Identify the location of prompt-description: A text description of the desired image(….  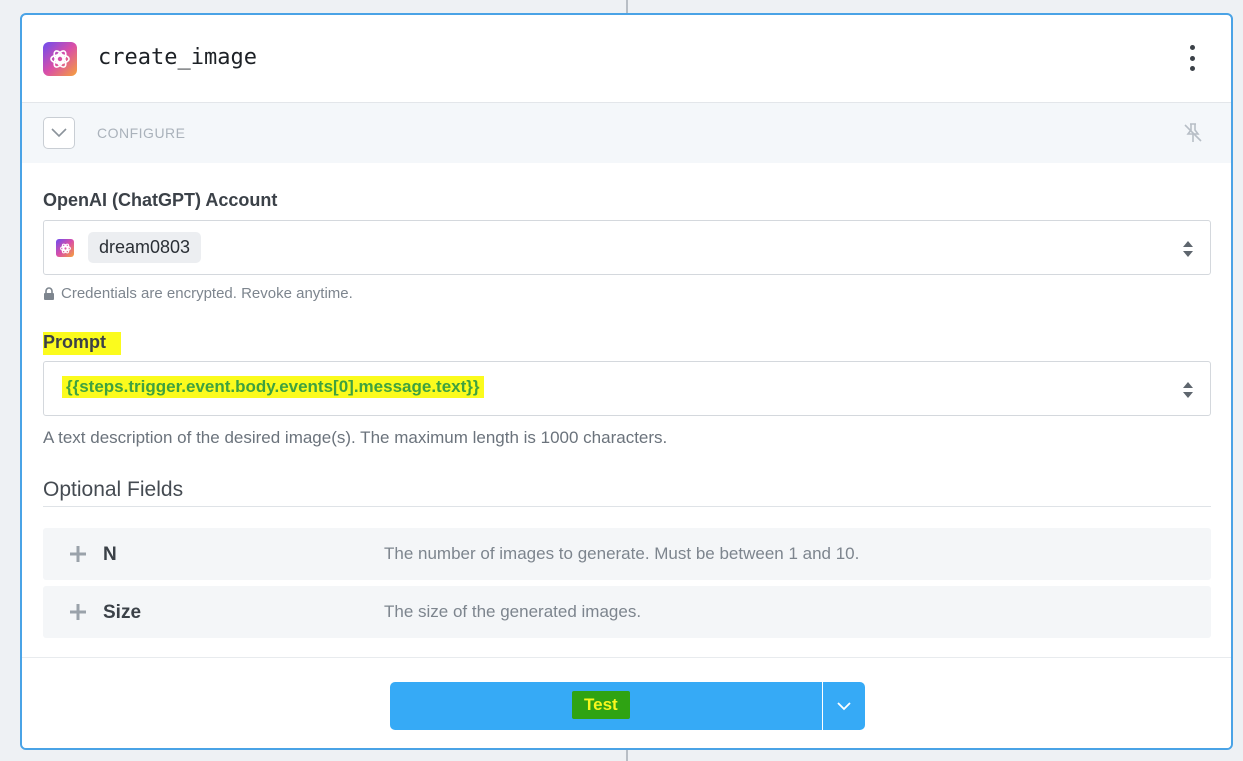
(355, 437).